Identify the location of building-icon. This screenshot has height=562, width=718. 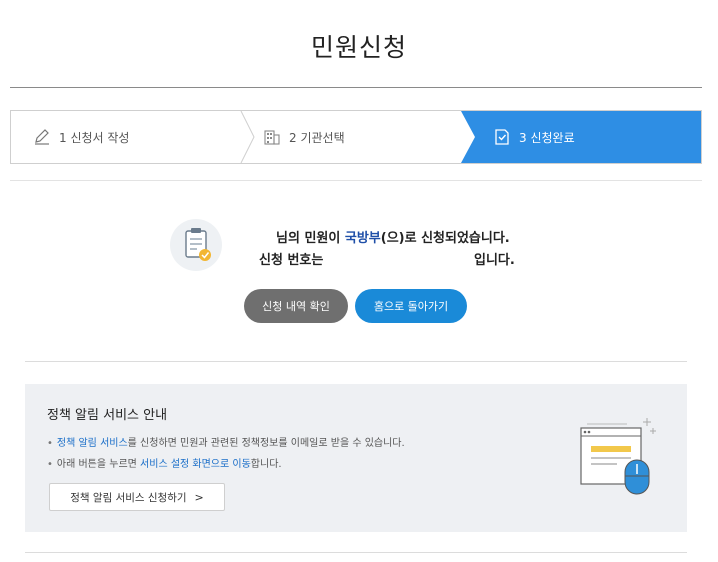
(272, 137).